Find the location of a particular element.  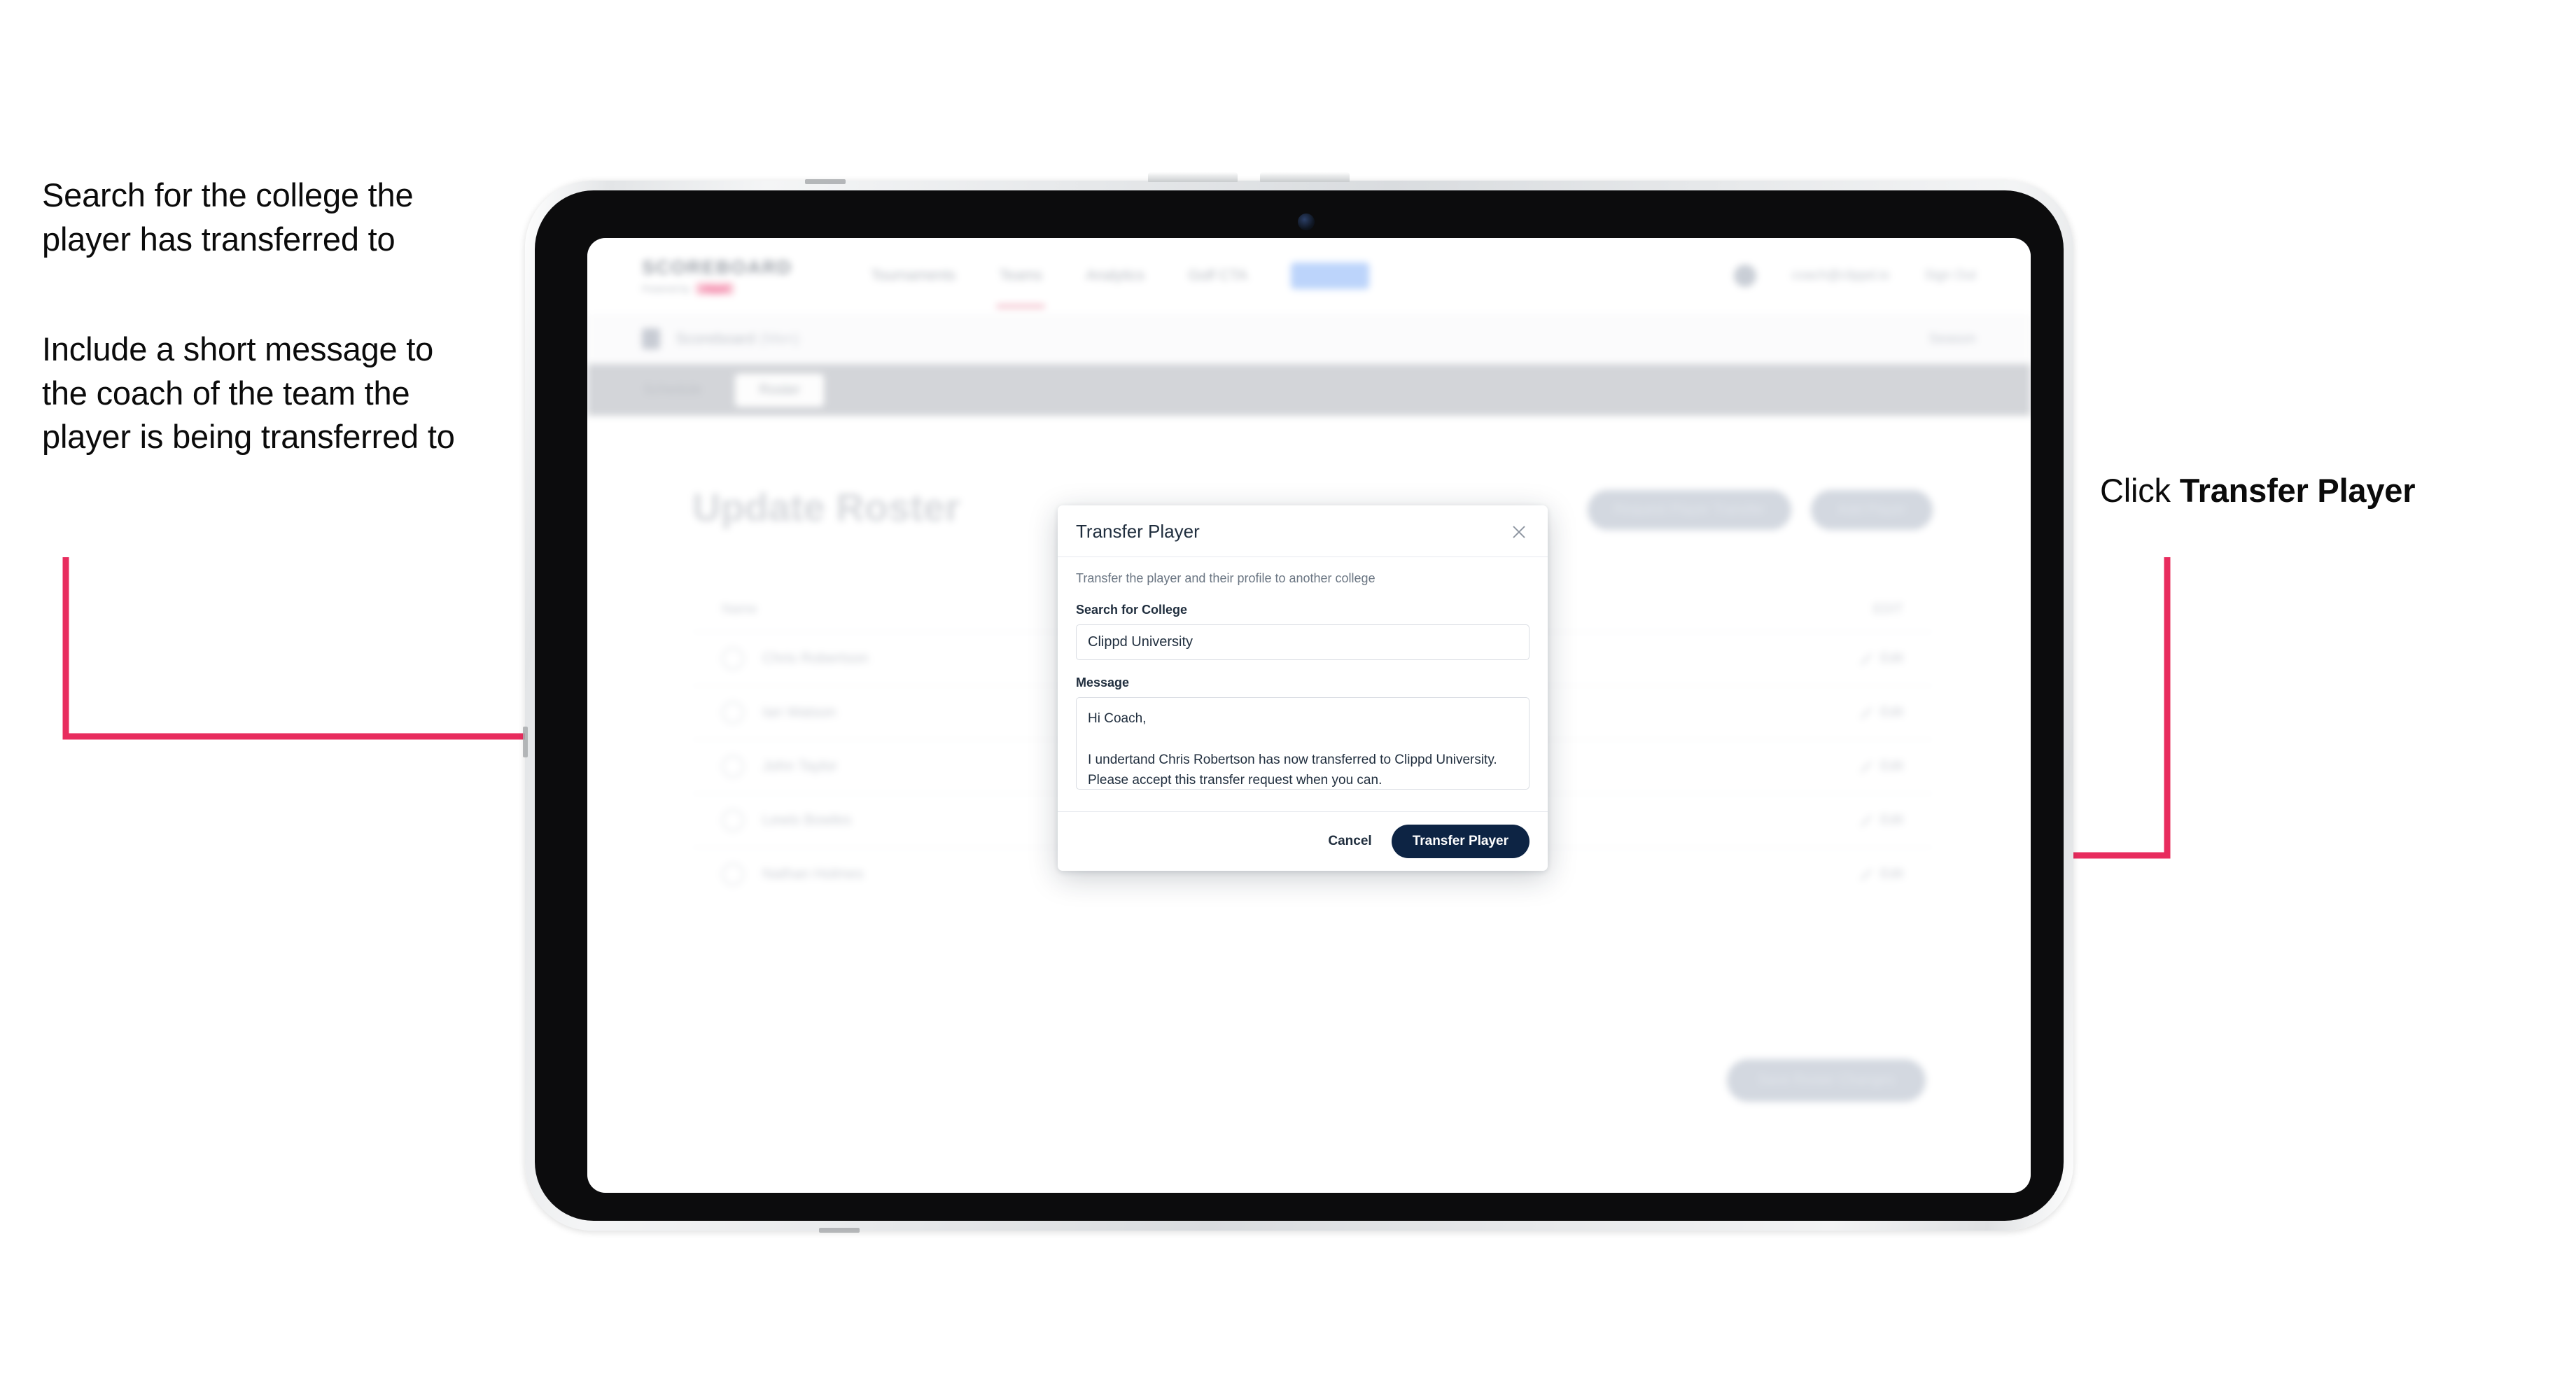

brand-subtitle: Powered by clippd is located at coordinates (717, 289).